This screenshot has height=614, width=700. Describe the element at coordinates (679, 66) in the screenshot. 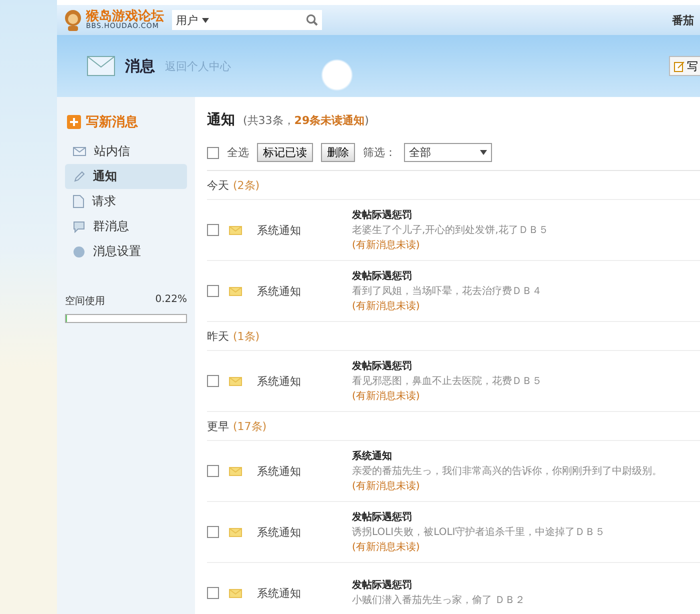

I see `edit-icon` at that location.